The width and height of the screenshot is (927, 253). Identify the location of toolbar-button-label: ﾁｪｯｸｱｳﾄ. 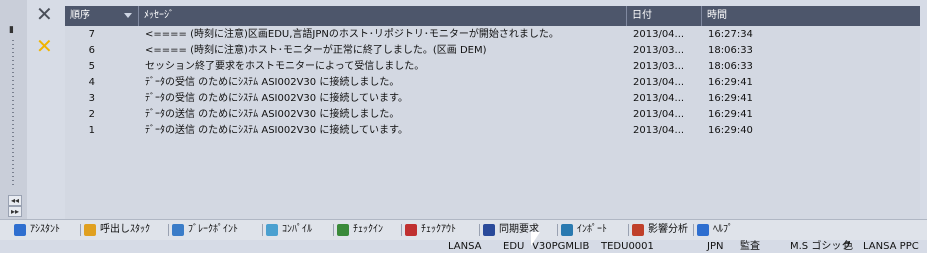
(438, 229).